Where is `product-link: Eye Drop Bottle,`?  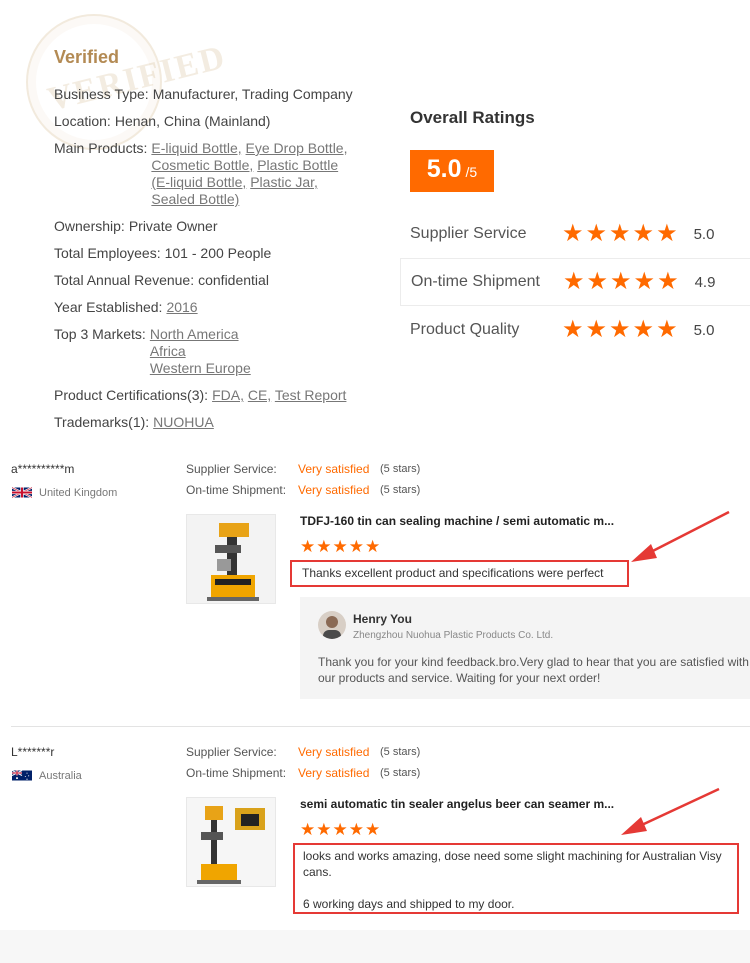
product-link: Eye Drop Bottle, is located at coordinates (297, 148).